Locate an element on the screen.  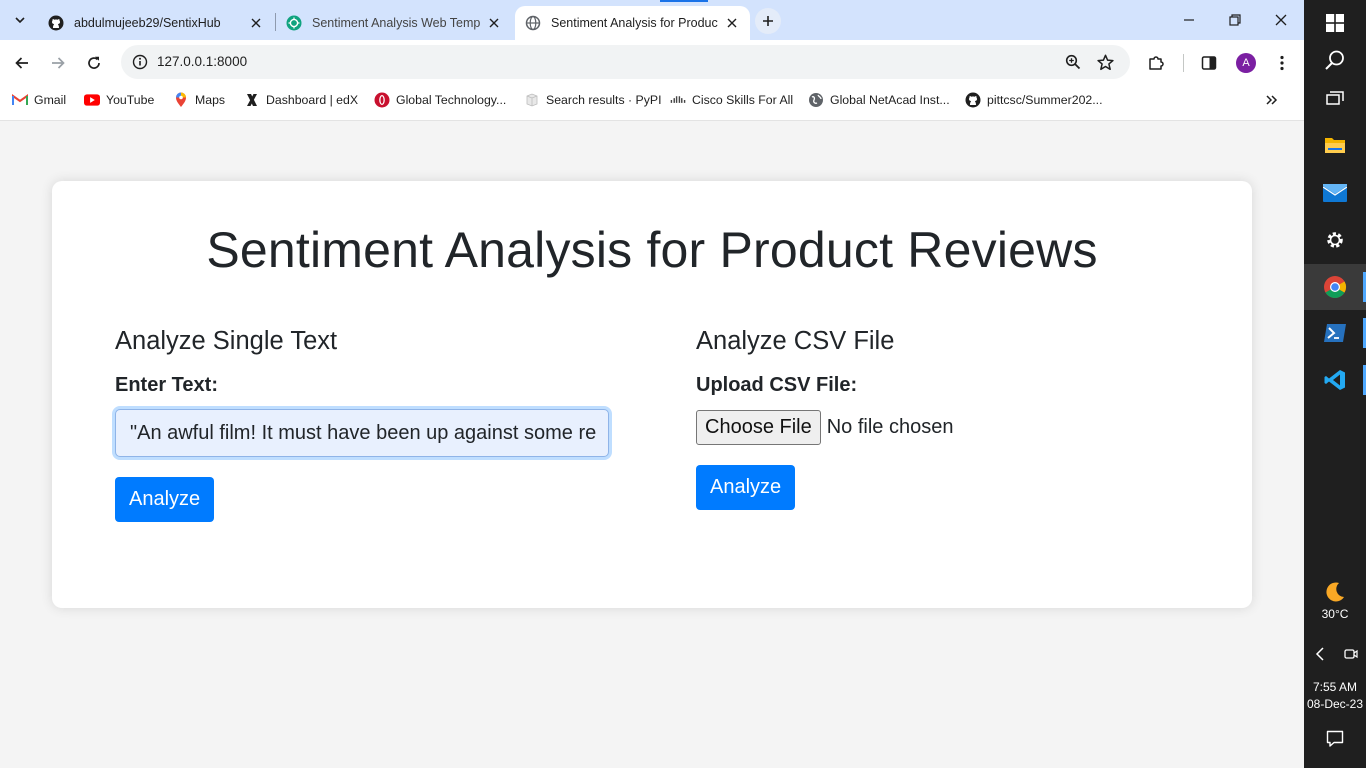
browser-toolbar: 127.0.0.1:8000 A is located at coordinates (652, 62).